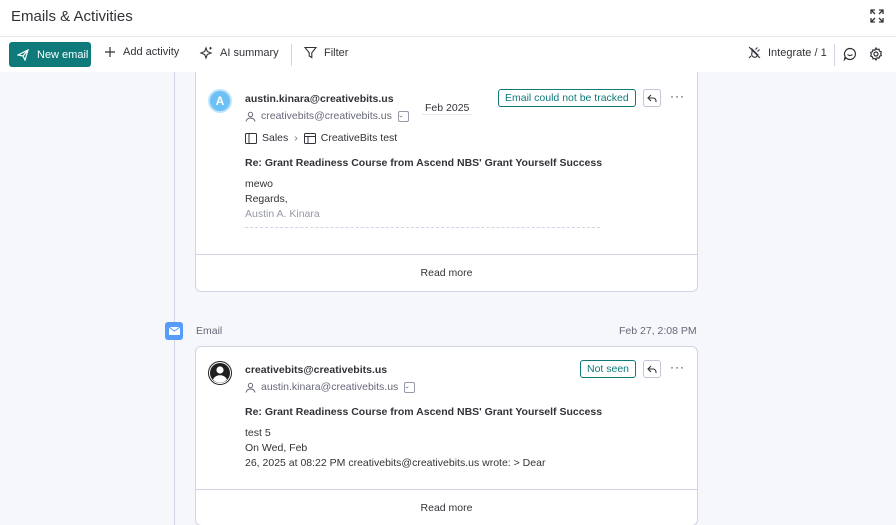 The height and width of the screenshot is (525, 896). Describe the element at coordinates (220, 101) in the screenshot. I see `avatar: A` at that location.